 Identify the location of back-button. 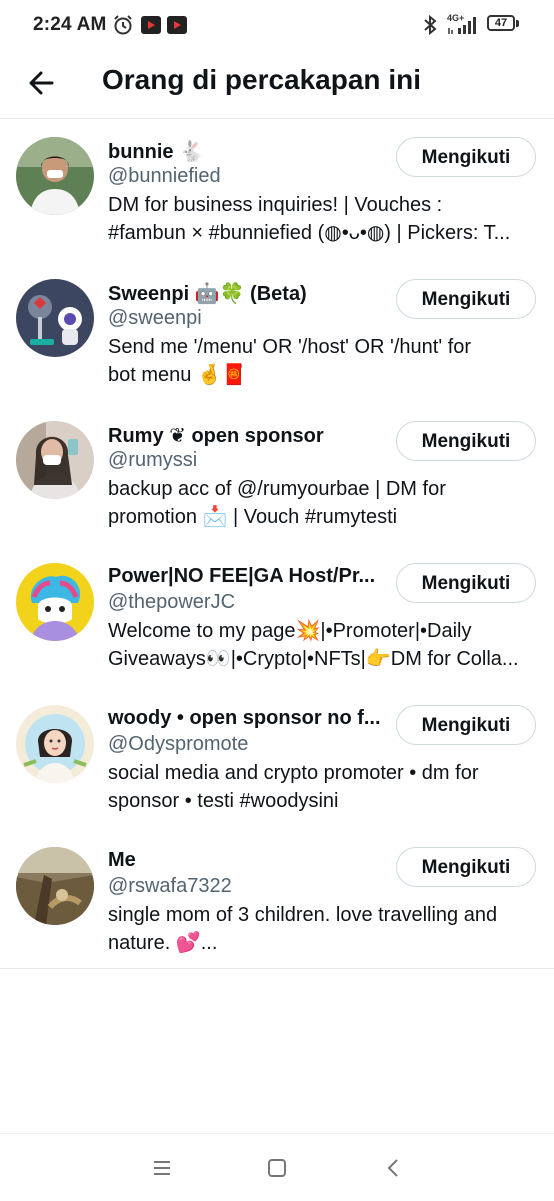
(42, 84).